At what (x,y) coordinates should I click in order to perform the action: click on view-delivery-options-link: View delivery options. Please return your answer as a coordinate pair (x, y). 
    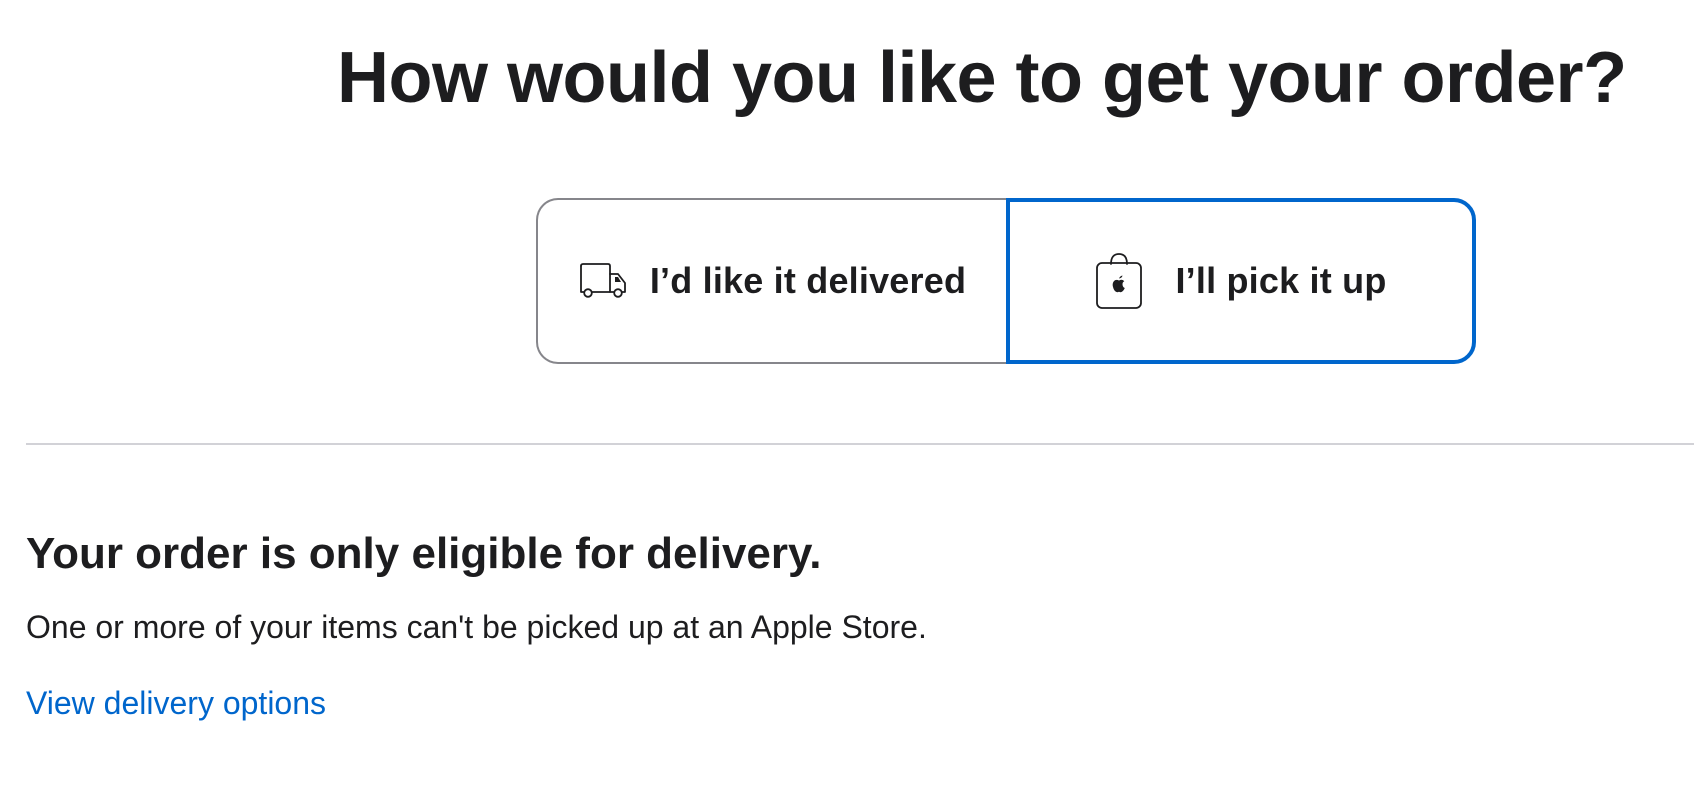
    Looking at the image, I should click on (176, 703).